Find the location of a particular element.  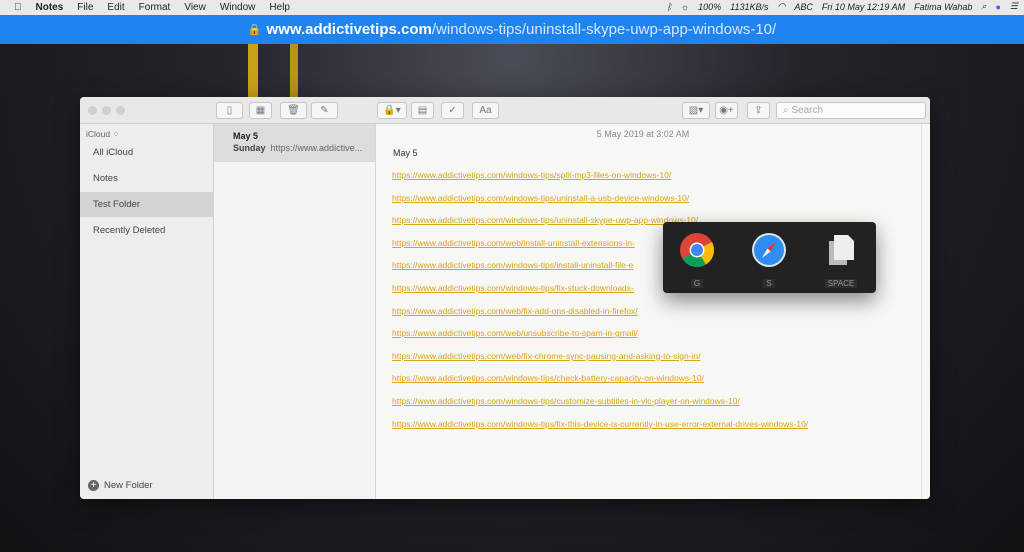

menu-window: Window is located at coordinates (238, 7).